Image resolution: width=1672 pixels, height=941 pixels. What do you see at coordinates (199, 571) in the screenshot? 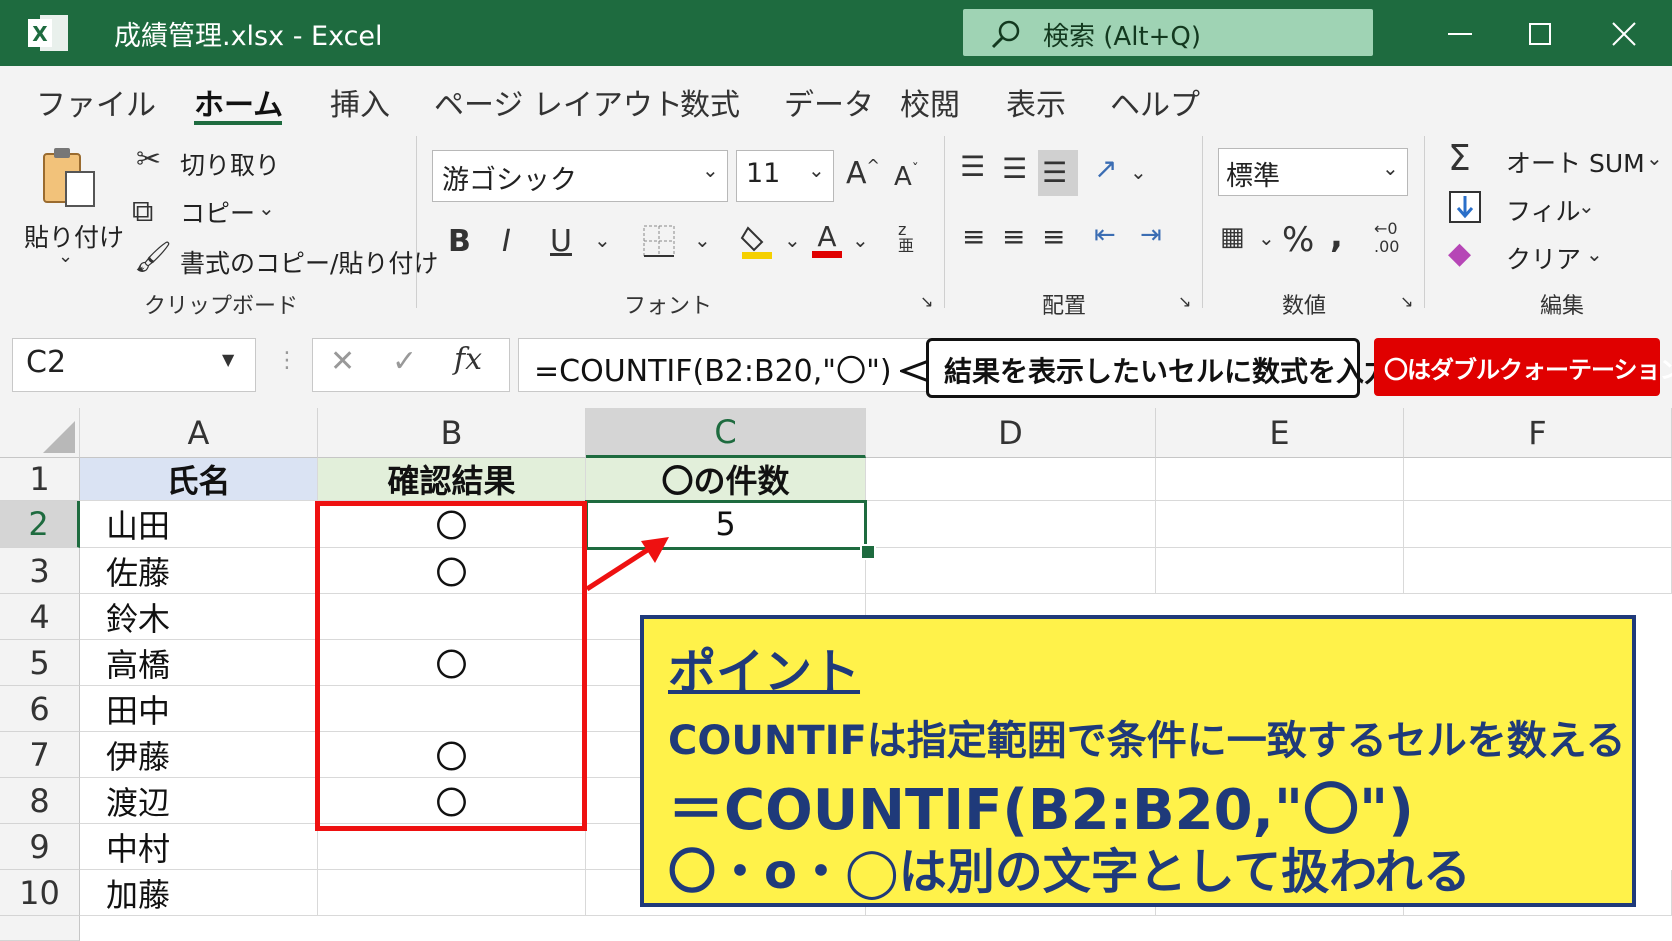
I see `cell-a3: 佐藤` at bounding box center [199, 571].